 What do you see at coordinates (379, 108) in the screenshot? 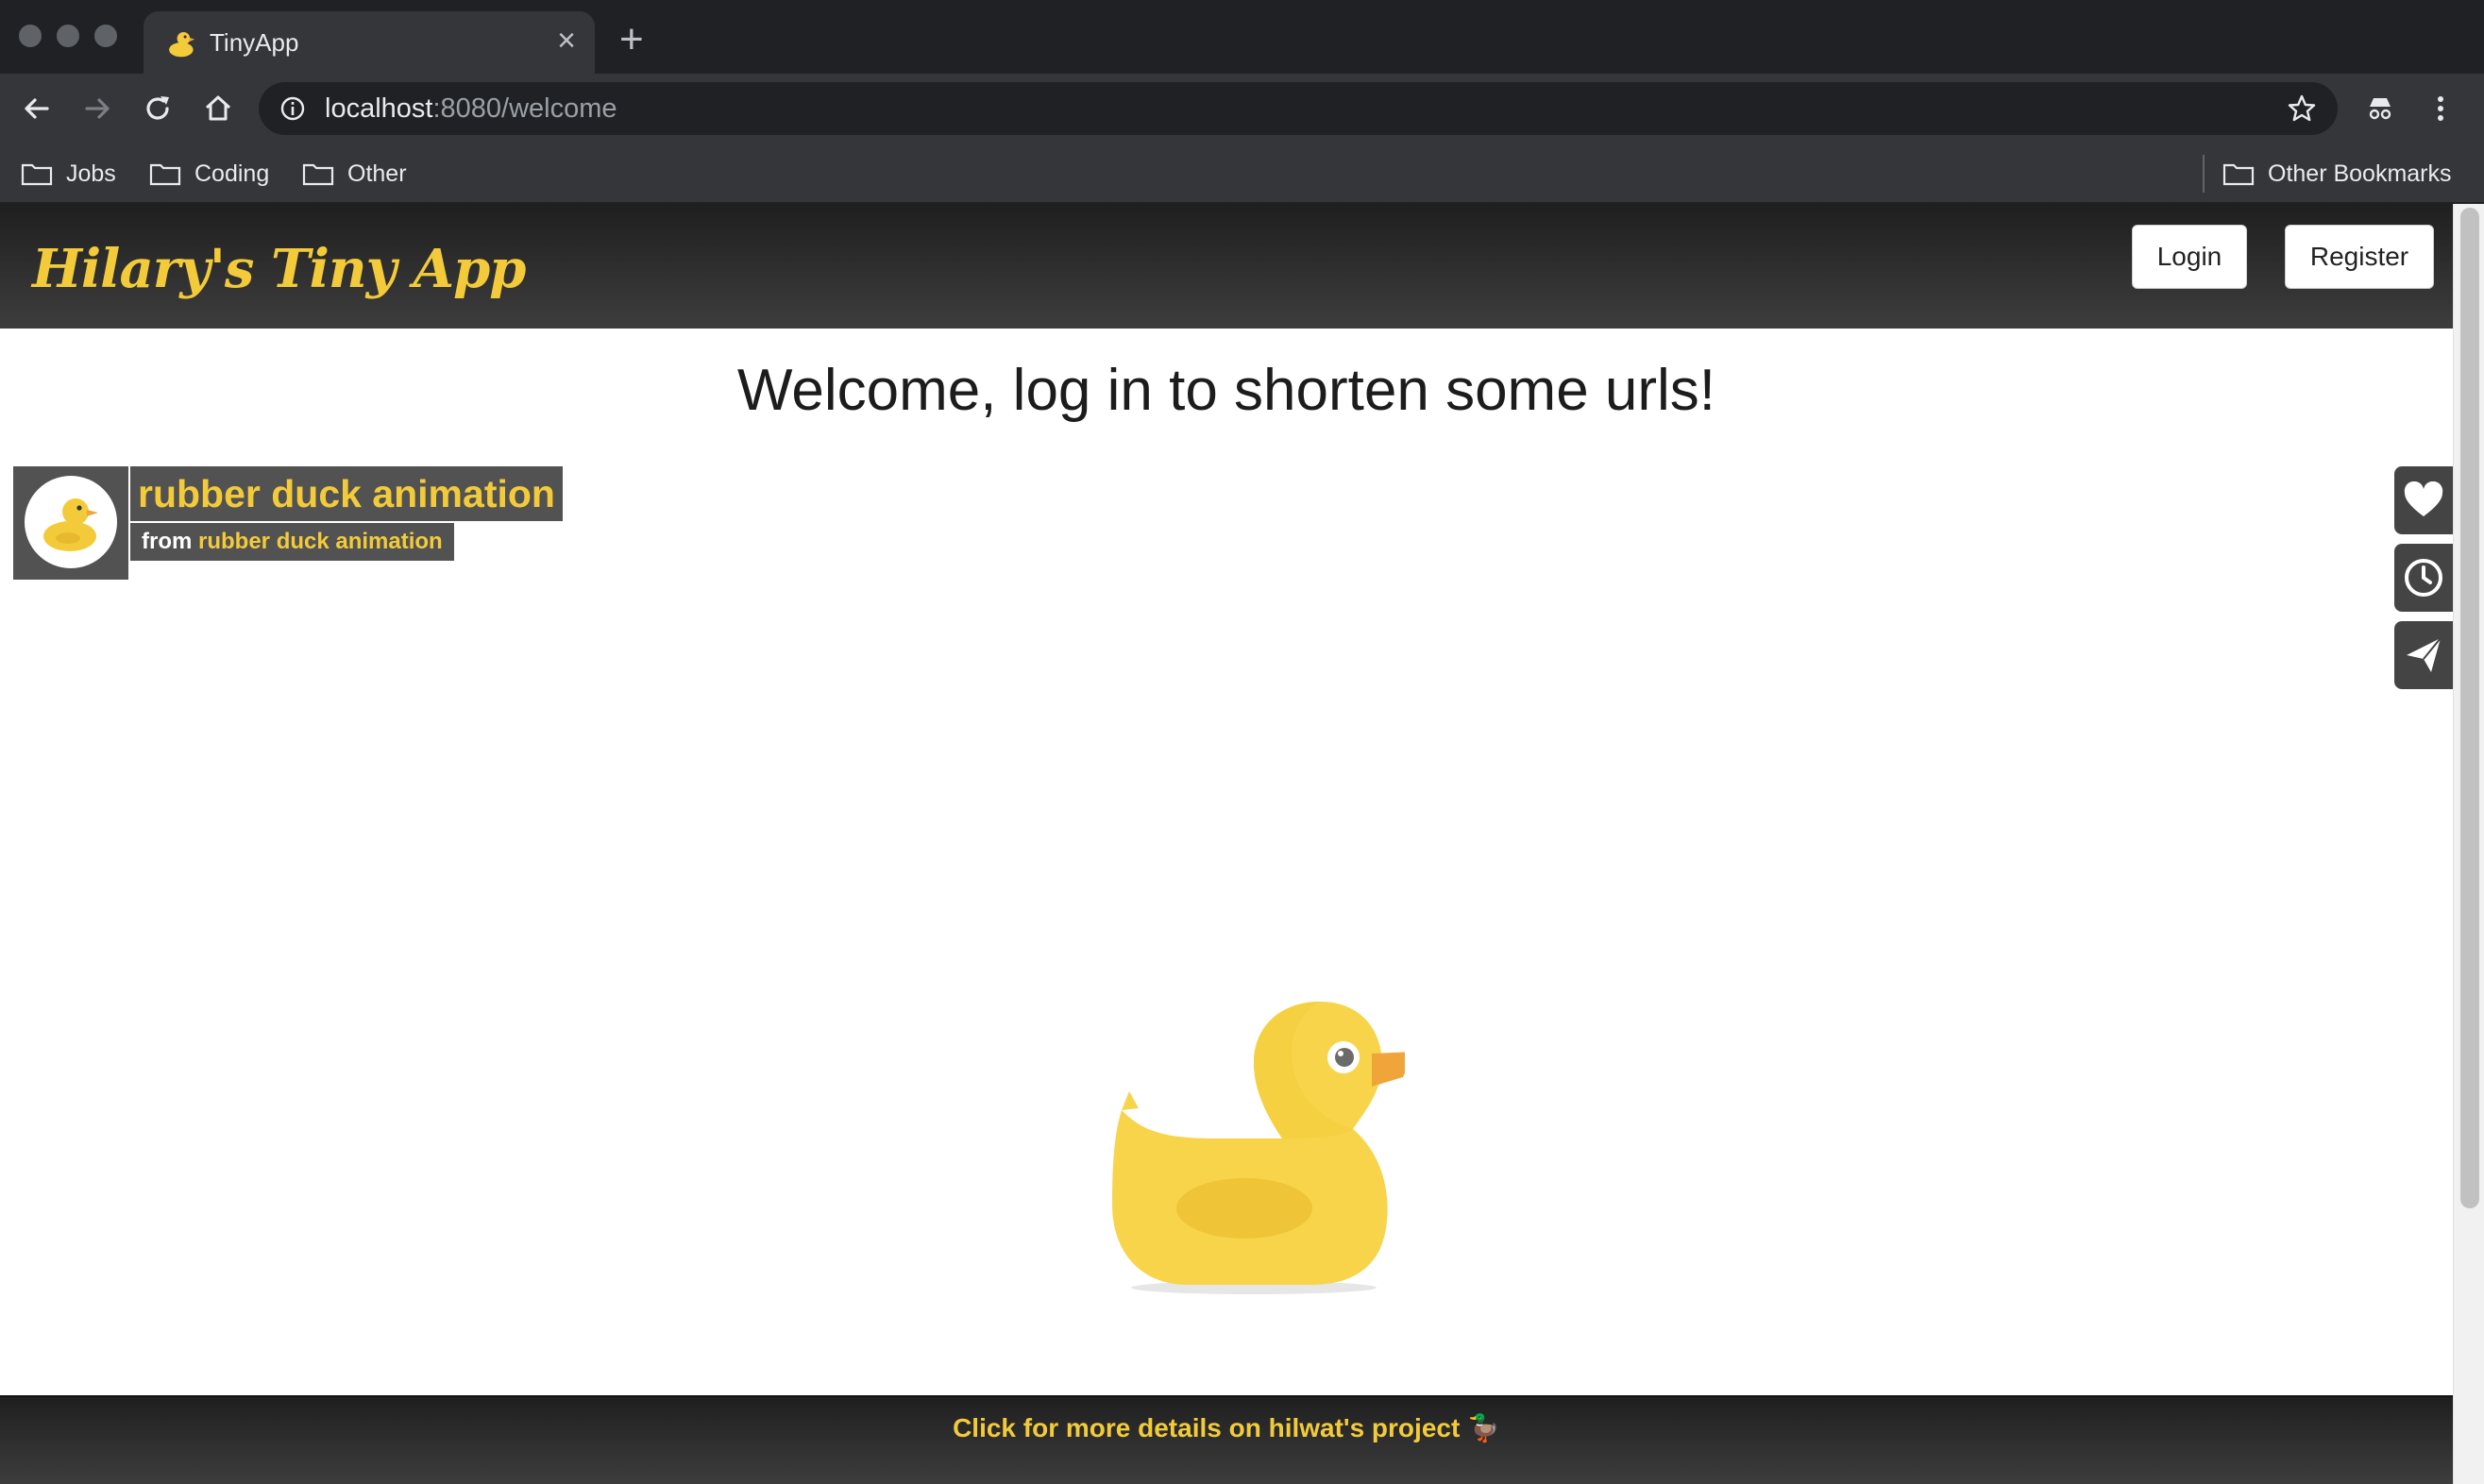
I see `url-host: localhost` at bounding box center [379, 108].